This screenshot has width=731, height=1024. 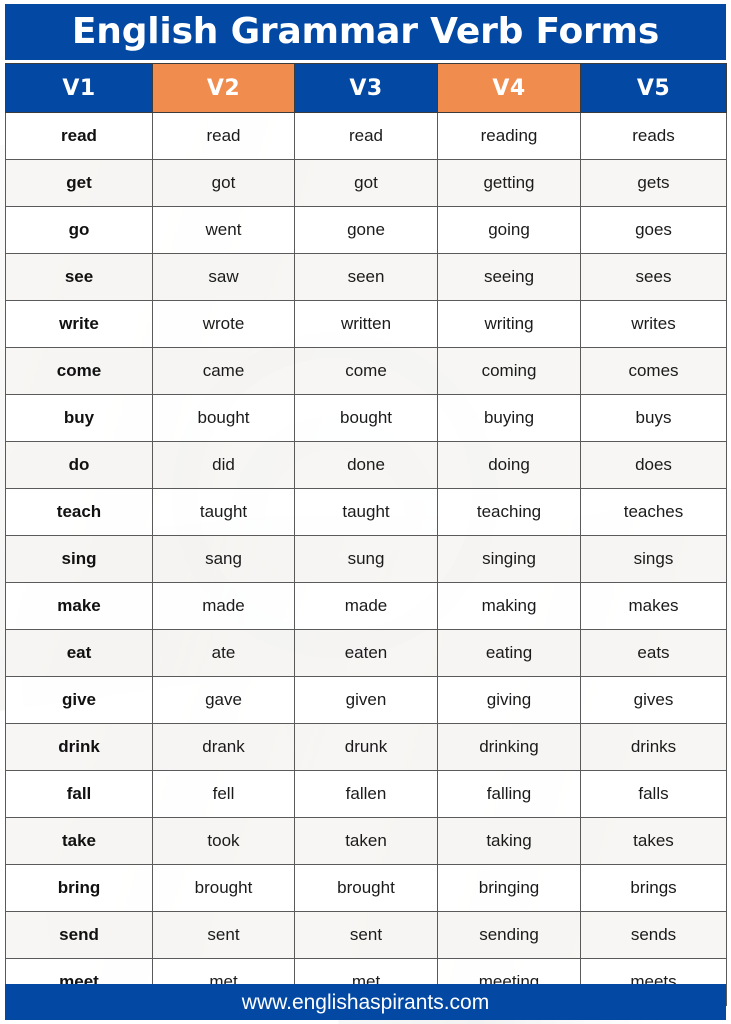 I want to click on verb-base-form-cell: come, so click(x=79, y=371).